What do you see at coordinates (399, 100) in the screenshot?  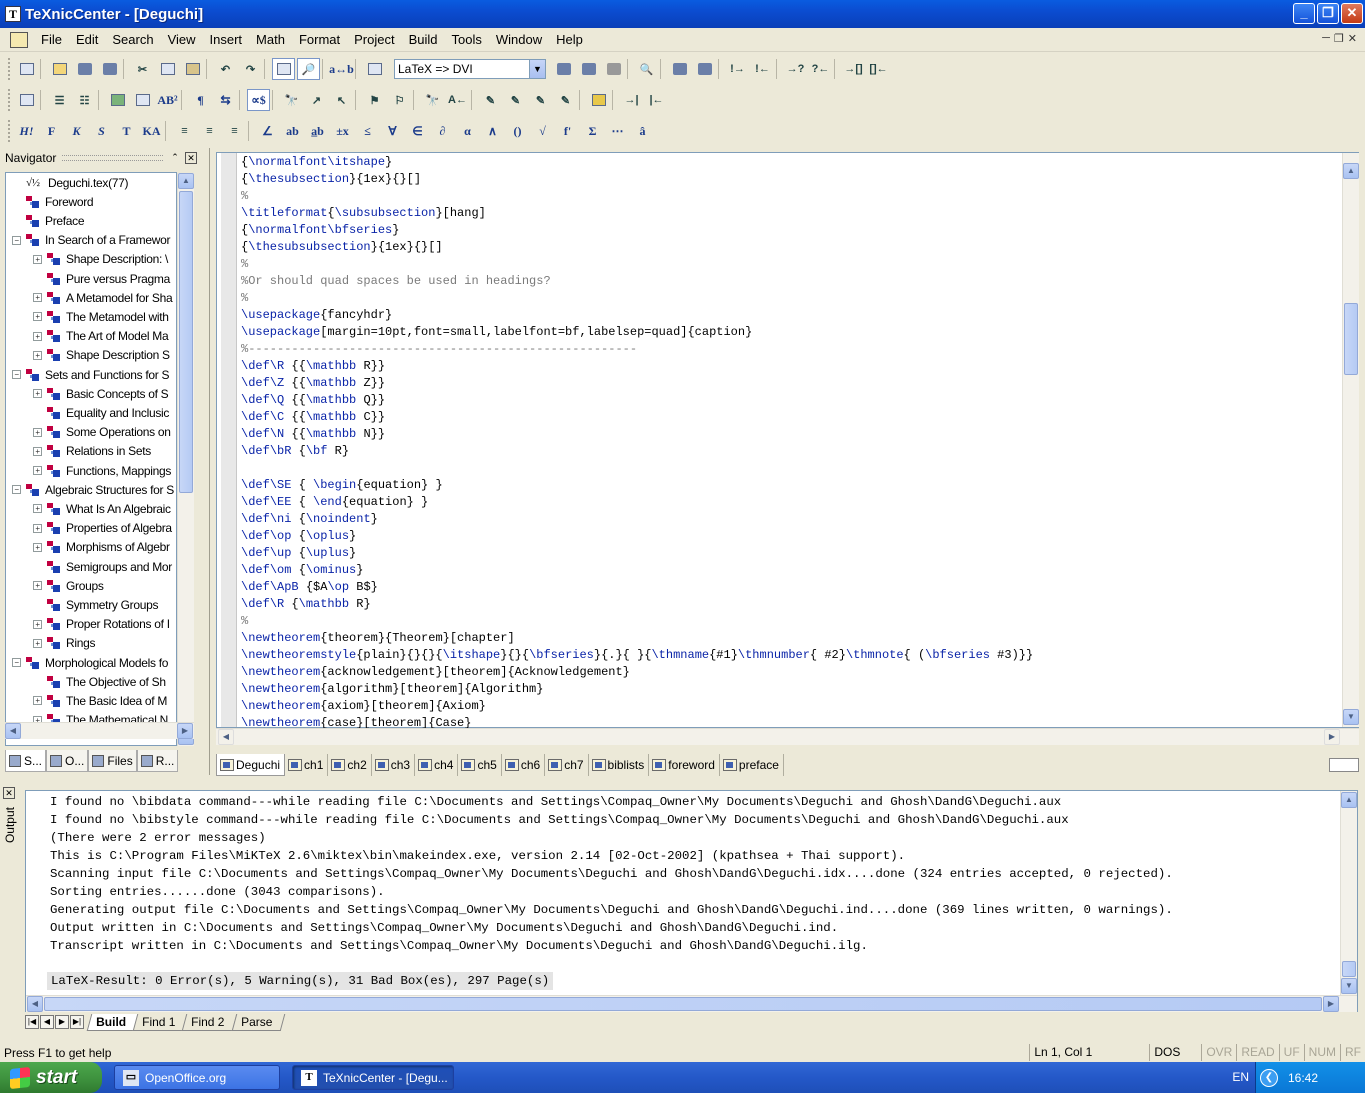 I see `bookmark-prev-icon: ⚐` at bounding box center [399, 100].